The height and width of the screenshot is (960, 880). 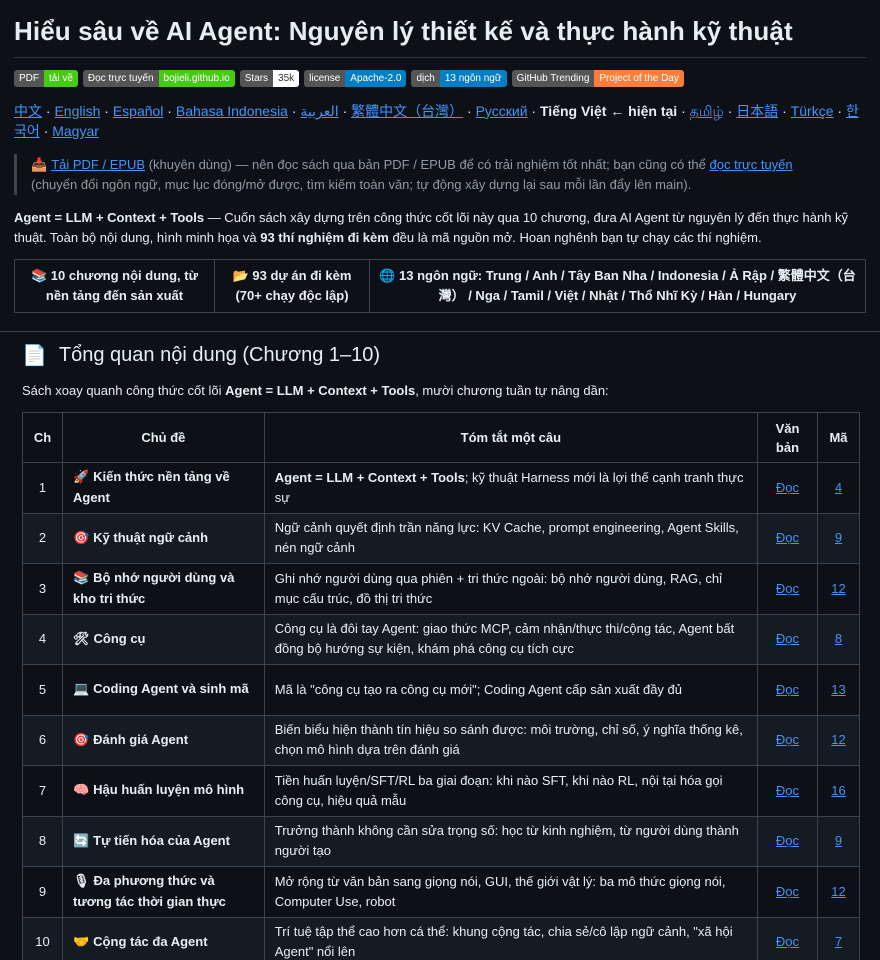 I want to click on chapter-number: 3, so click(x=42, y=589).